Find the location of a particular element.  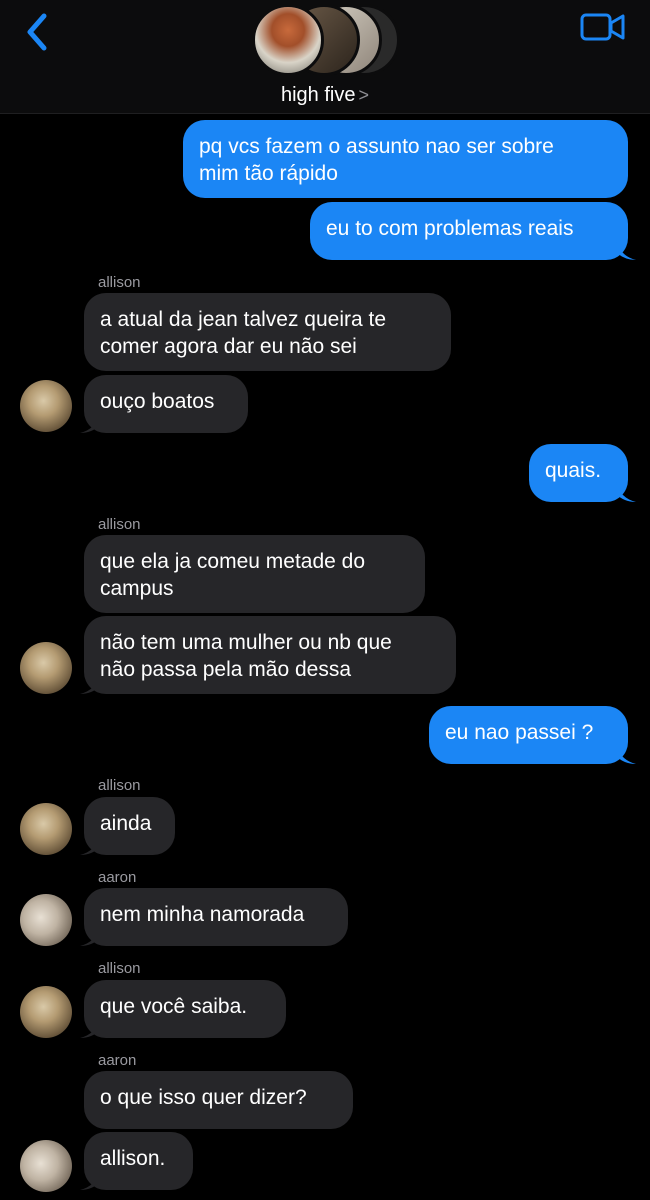

group-title: high five > is located at coordinates (325, 95).